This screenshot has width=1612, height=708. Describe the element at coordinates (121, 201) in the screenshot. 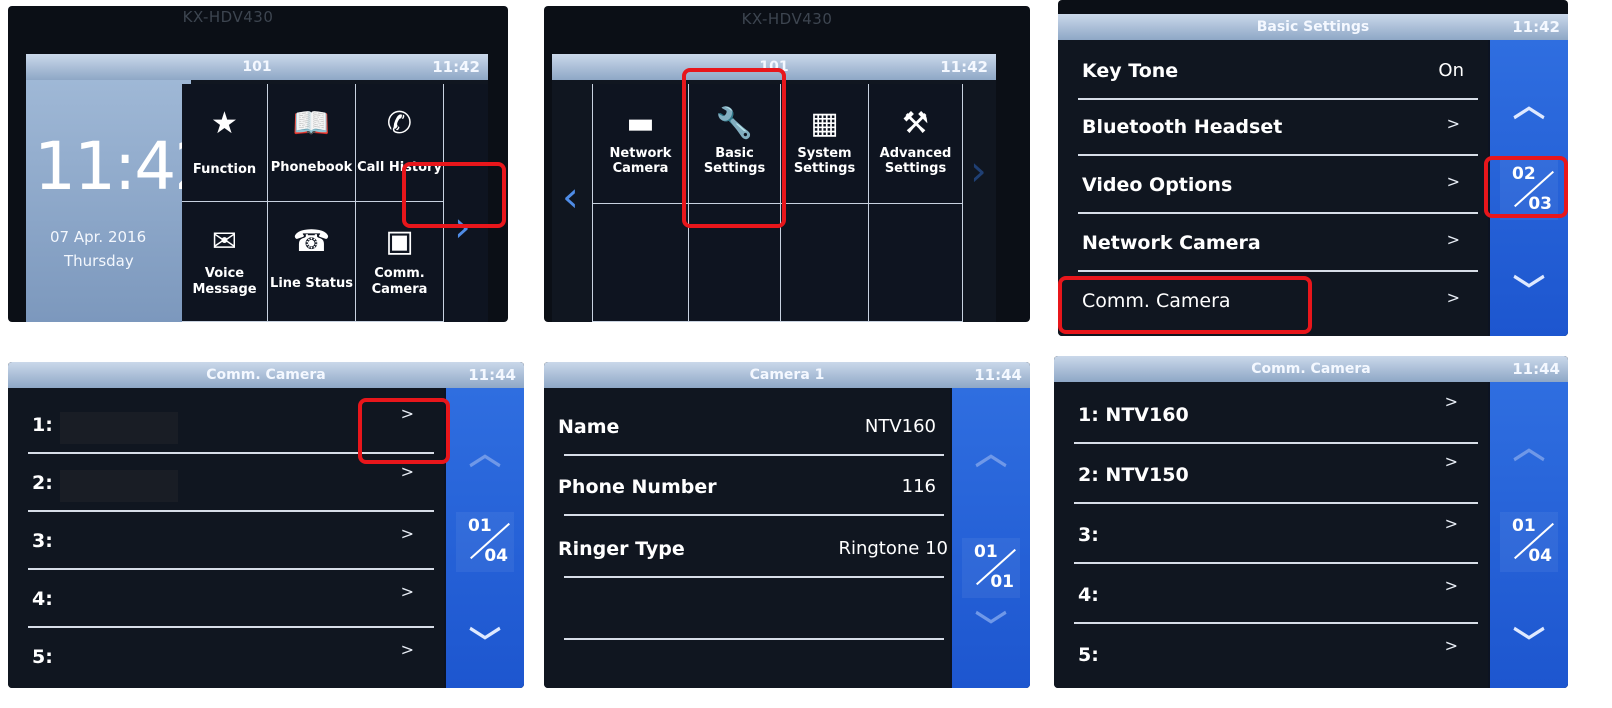

I see `clock-pane: 11:42 07 Apr. 2016 Thursday` at that location.